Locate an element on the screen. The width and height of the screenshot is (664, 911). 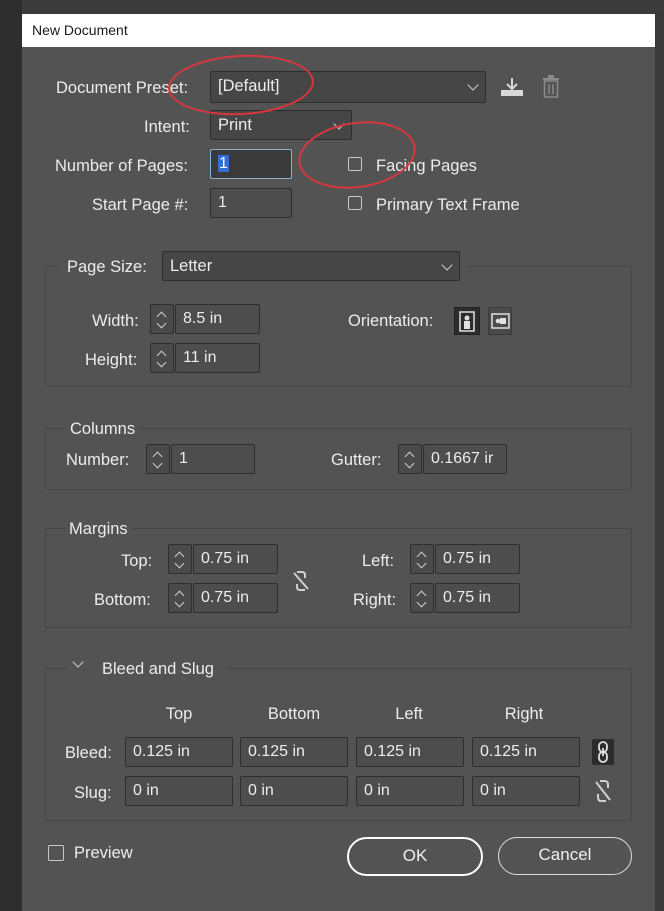
preview-label: Preview is located at coordinates (103, 853).